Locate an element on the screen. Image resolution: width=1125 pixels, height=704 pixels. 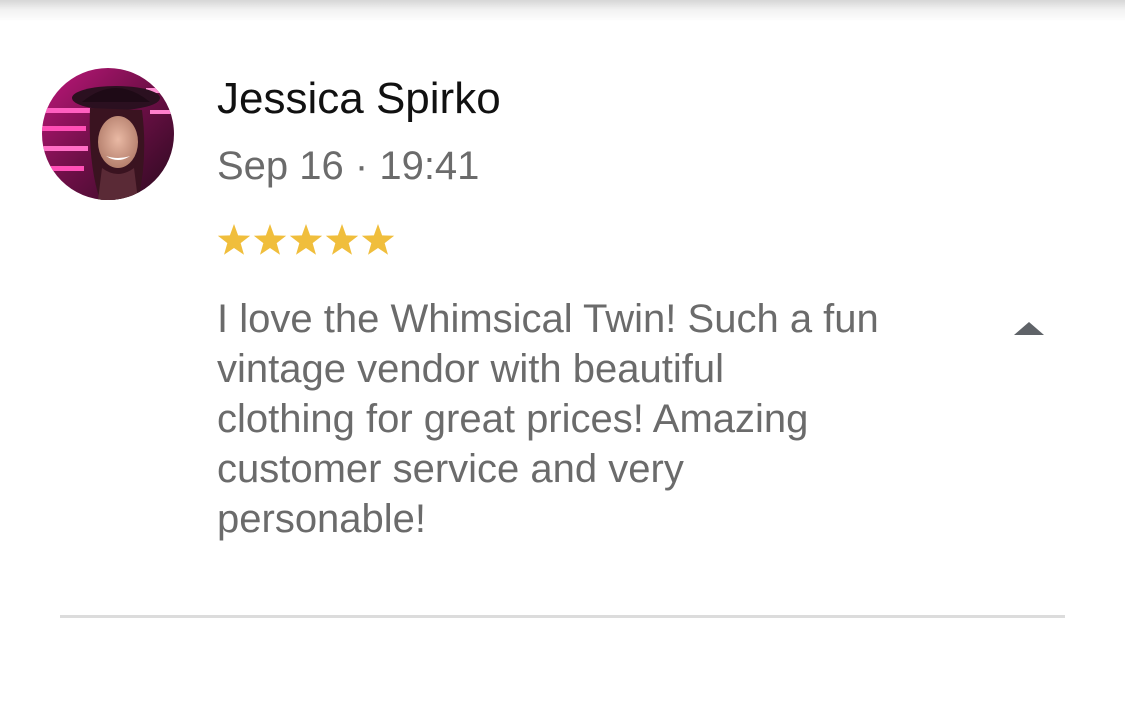
review-date: Sep 16 · 19:41 is located at coordinates (348, 166).